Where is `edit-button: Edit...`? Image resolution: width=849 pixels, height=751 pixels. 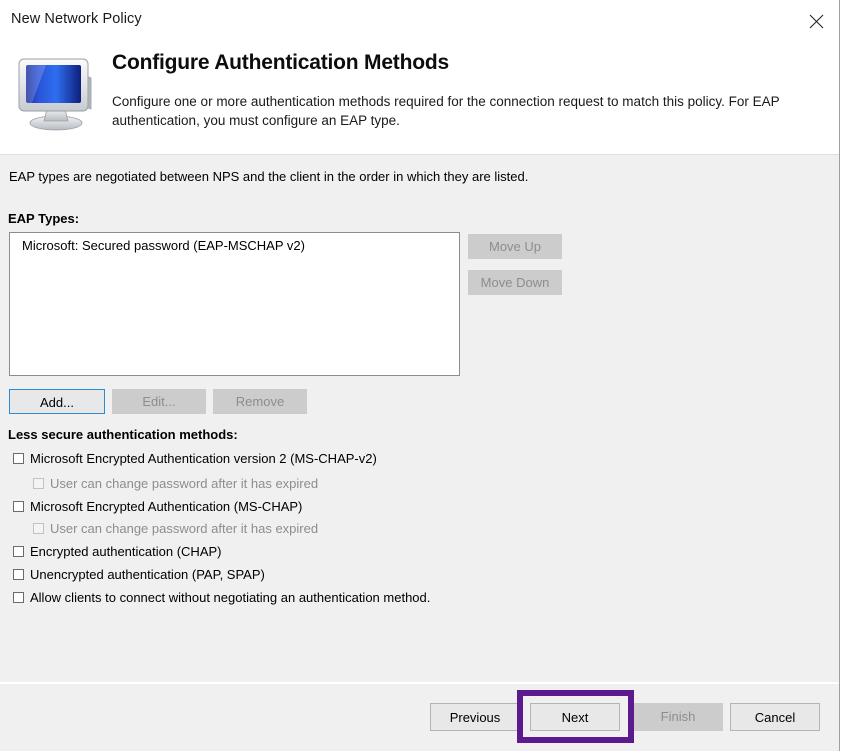
edit-button: Edit... is located at coordinates (159, 401).